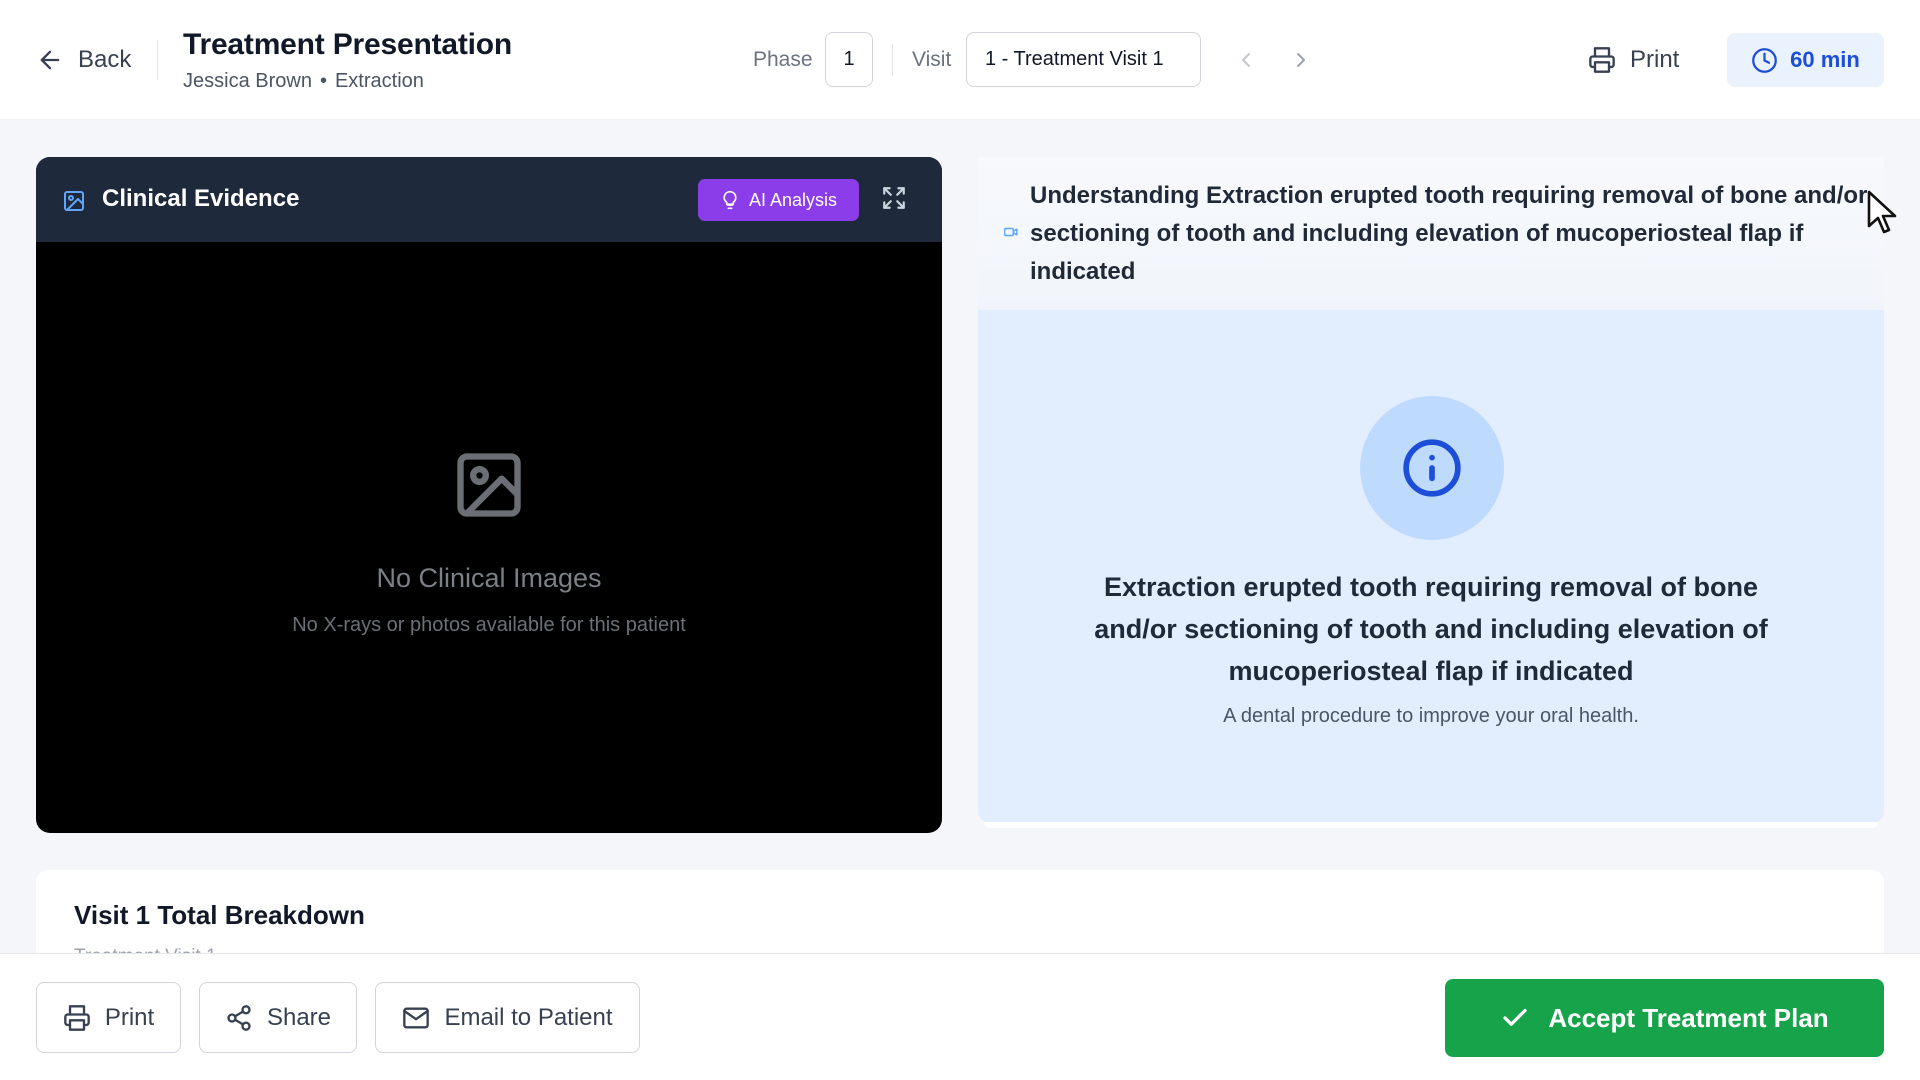  What do you see at coordinates (489, 485) in the screenshot?
I see `image-placeholder-icon` at bounding box center [489, 485].